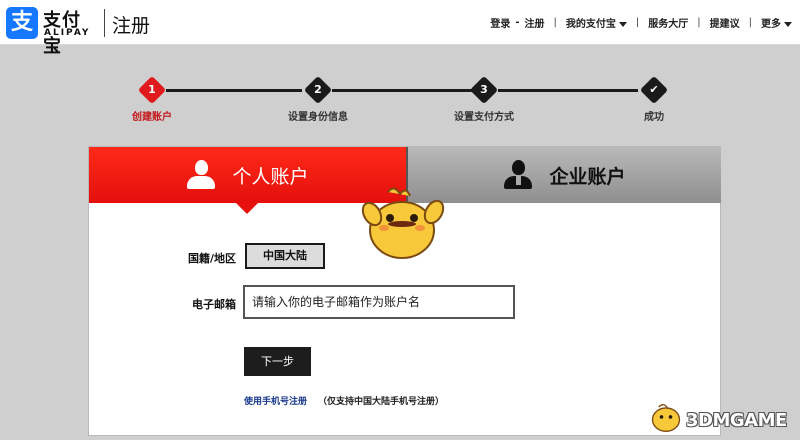 The image size is (800, 440). I want to click on checkmark-icon: ✔, so click(654, 89).